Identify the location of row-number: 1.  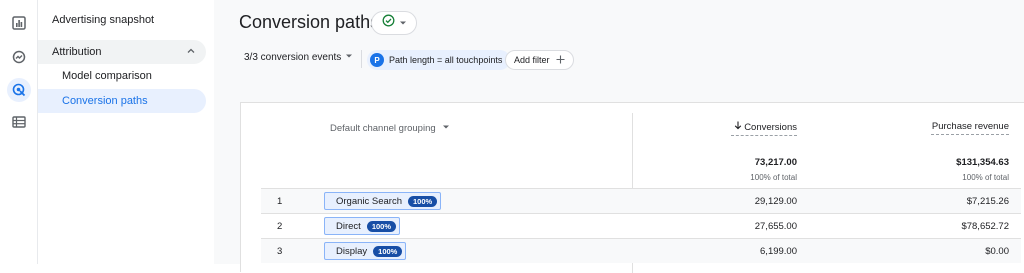
(280, 201).